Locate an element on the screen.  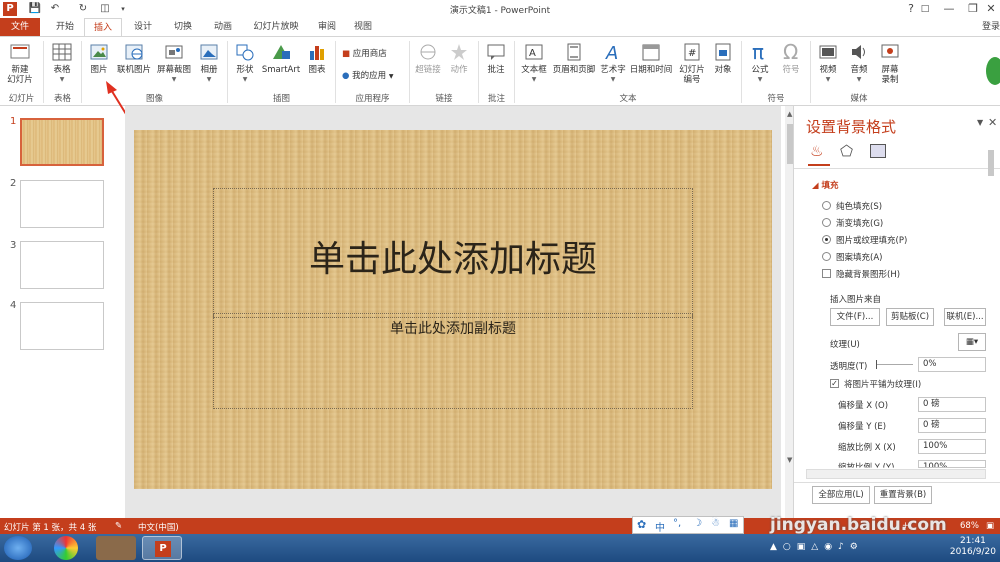
scroll-up-icon: ▲ is located at coordinates (789, 114).